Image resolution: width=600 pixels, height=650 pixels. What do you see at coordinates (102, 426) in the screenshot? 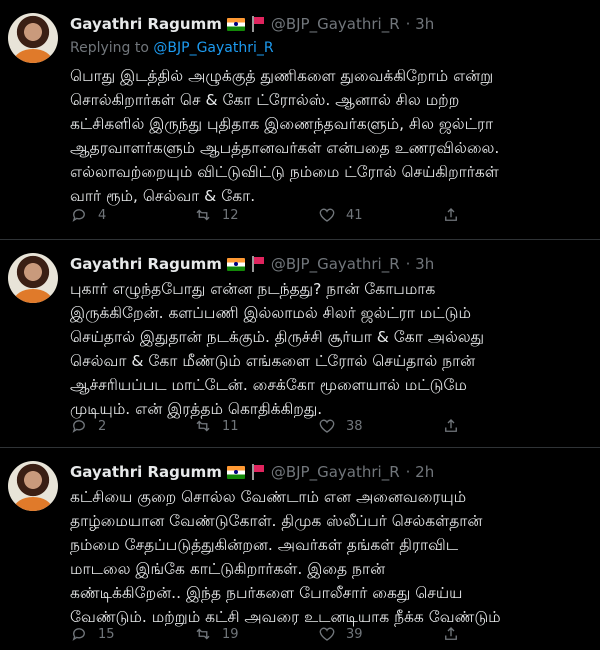
I see `reply-count: 2` at bounding box center [102, 426].